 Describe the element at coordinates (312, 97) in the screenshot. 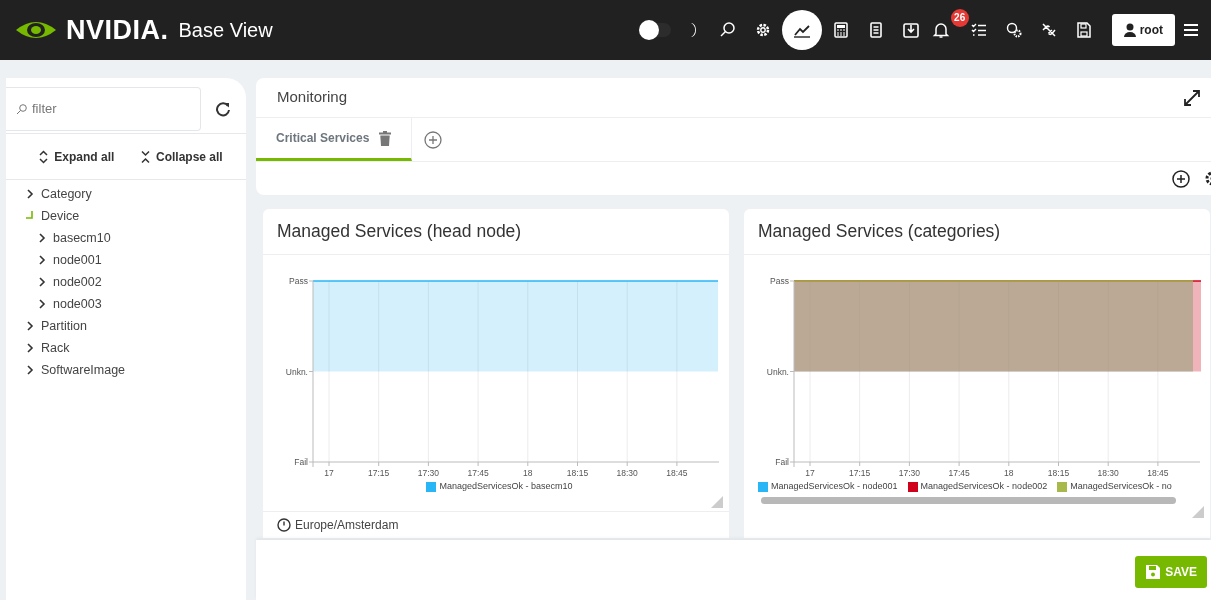

I see `section-title: Monitoring` at that location.